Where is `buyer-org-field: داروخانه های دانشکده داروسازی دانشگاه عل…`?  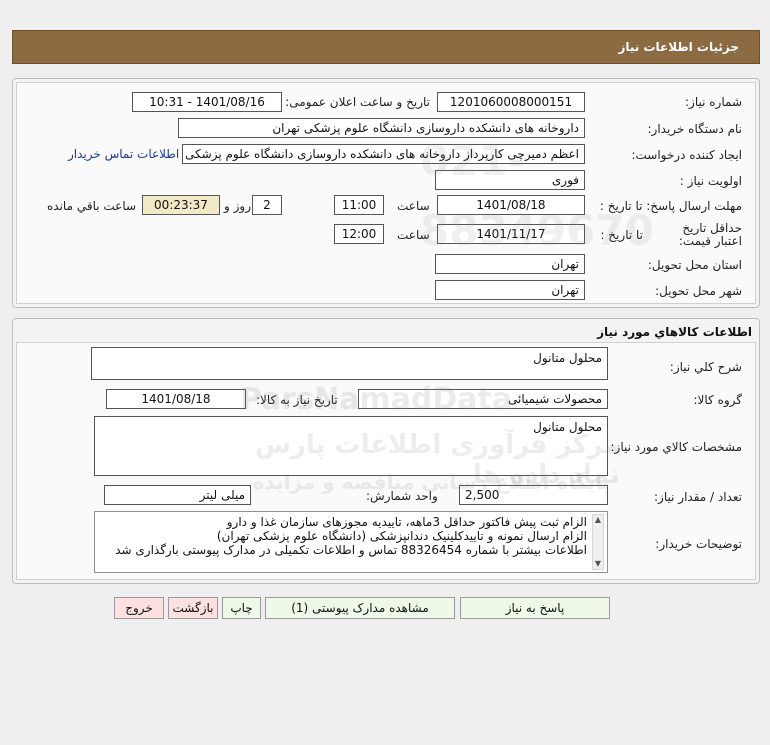 buyer-org-field: داروخانه های دانشکده داروسازی دانشگاه عل… is located at coordinates (381, 128).